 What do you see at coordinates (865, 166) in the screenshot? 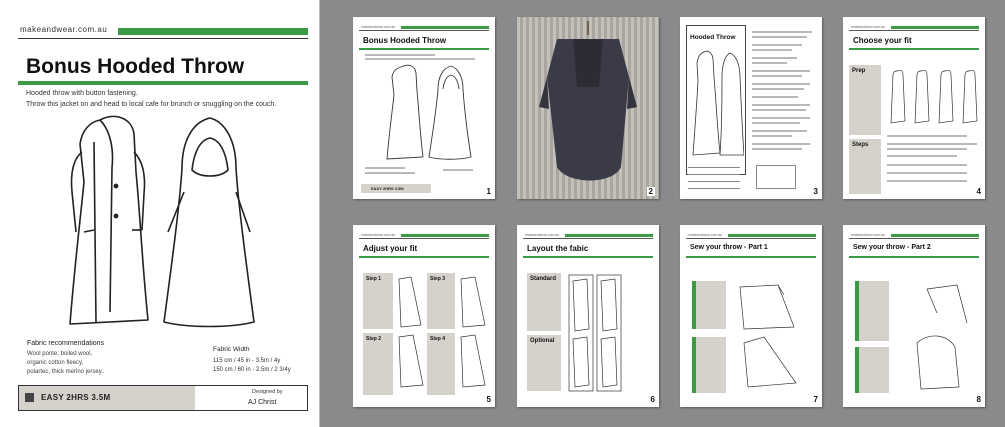
I see `thumb-steps-panel: Steps` at bounding box center [865, 166].